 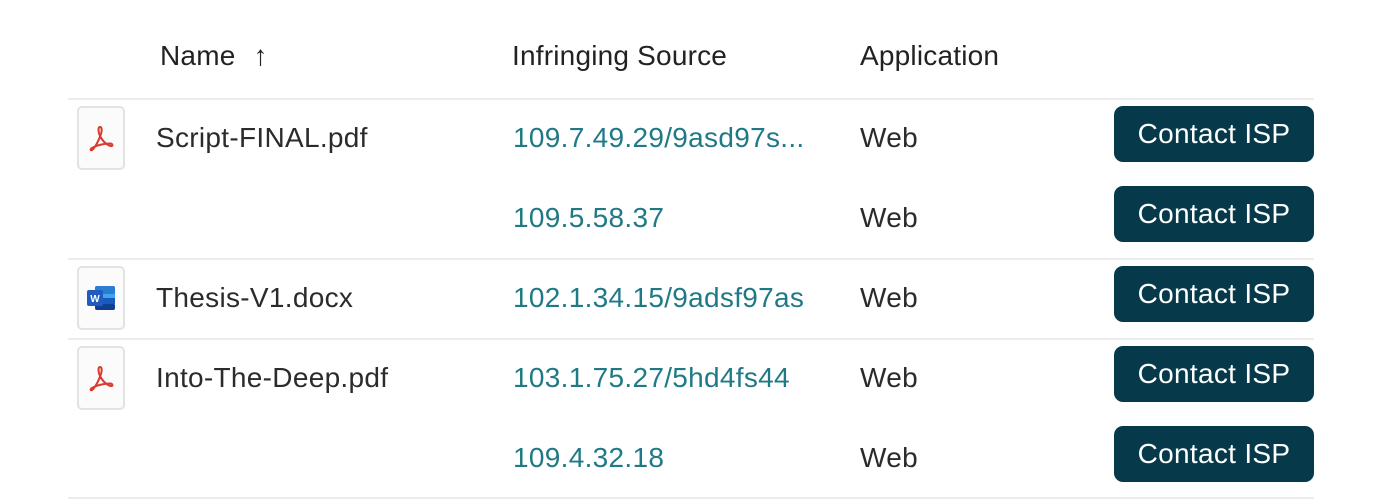 What do you see at coordinates (95, 299) in the screenshot?
I see `svg-text: W` at bounding box center [95, 299].